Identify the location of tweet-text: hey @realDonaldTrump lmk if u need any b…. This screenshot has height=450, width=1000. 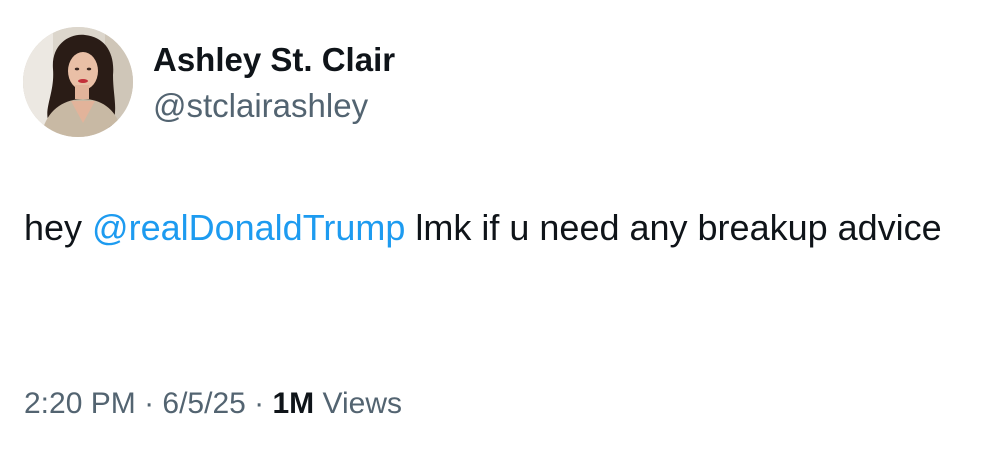
(504, 228).